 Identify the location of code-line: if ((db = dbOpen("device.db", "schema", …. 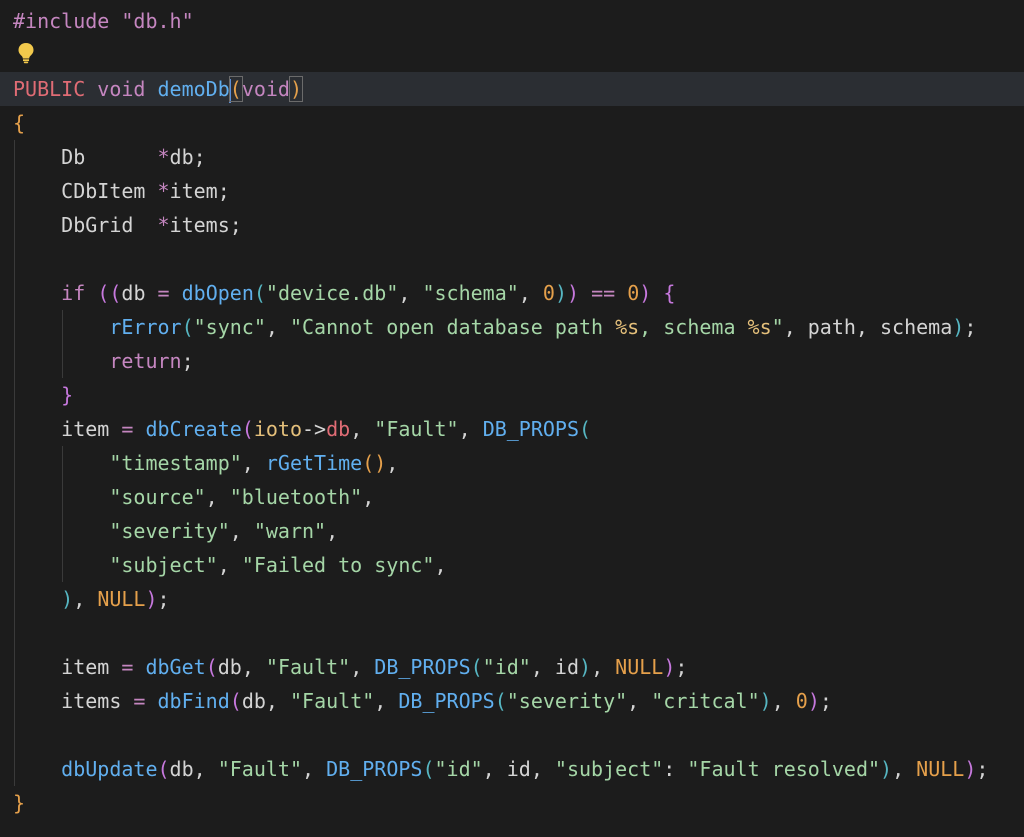
(512, 293).